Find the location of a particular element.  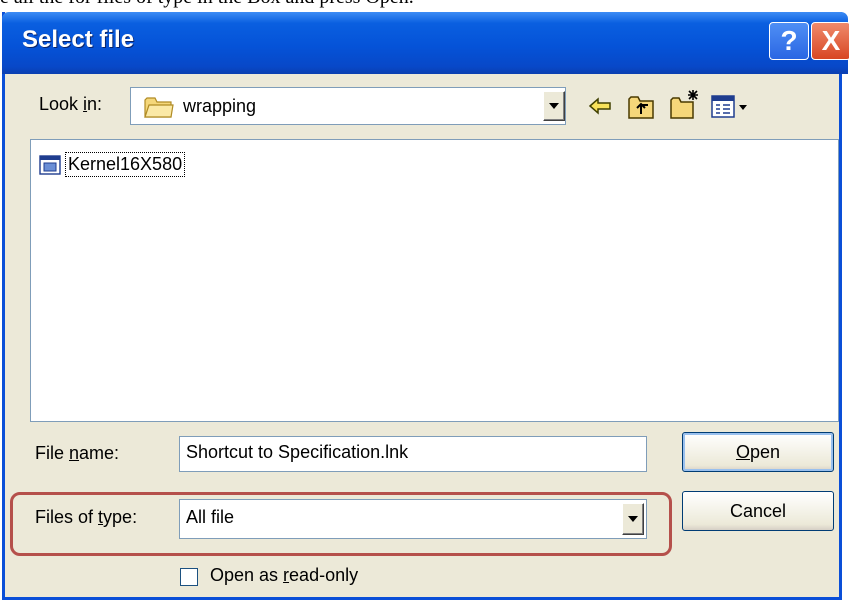

up-folder-icon is located at coordinates (641, 107).